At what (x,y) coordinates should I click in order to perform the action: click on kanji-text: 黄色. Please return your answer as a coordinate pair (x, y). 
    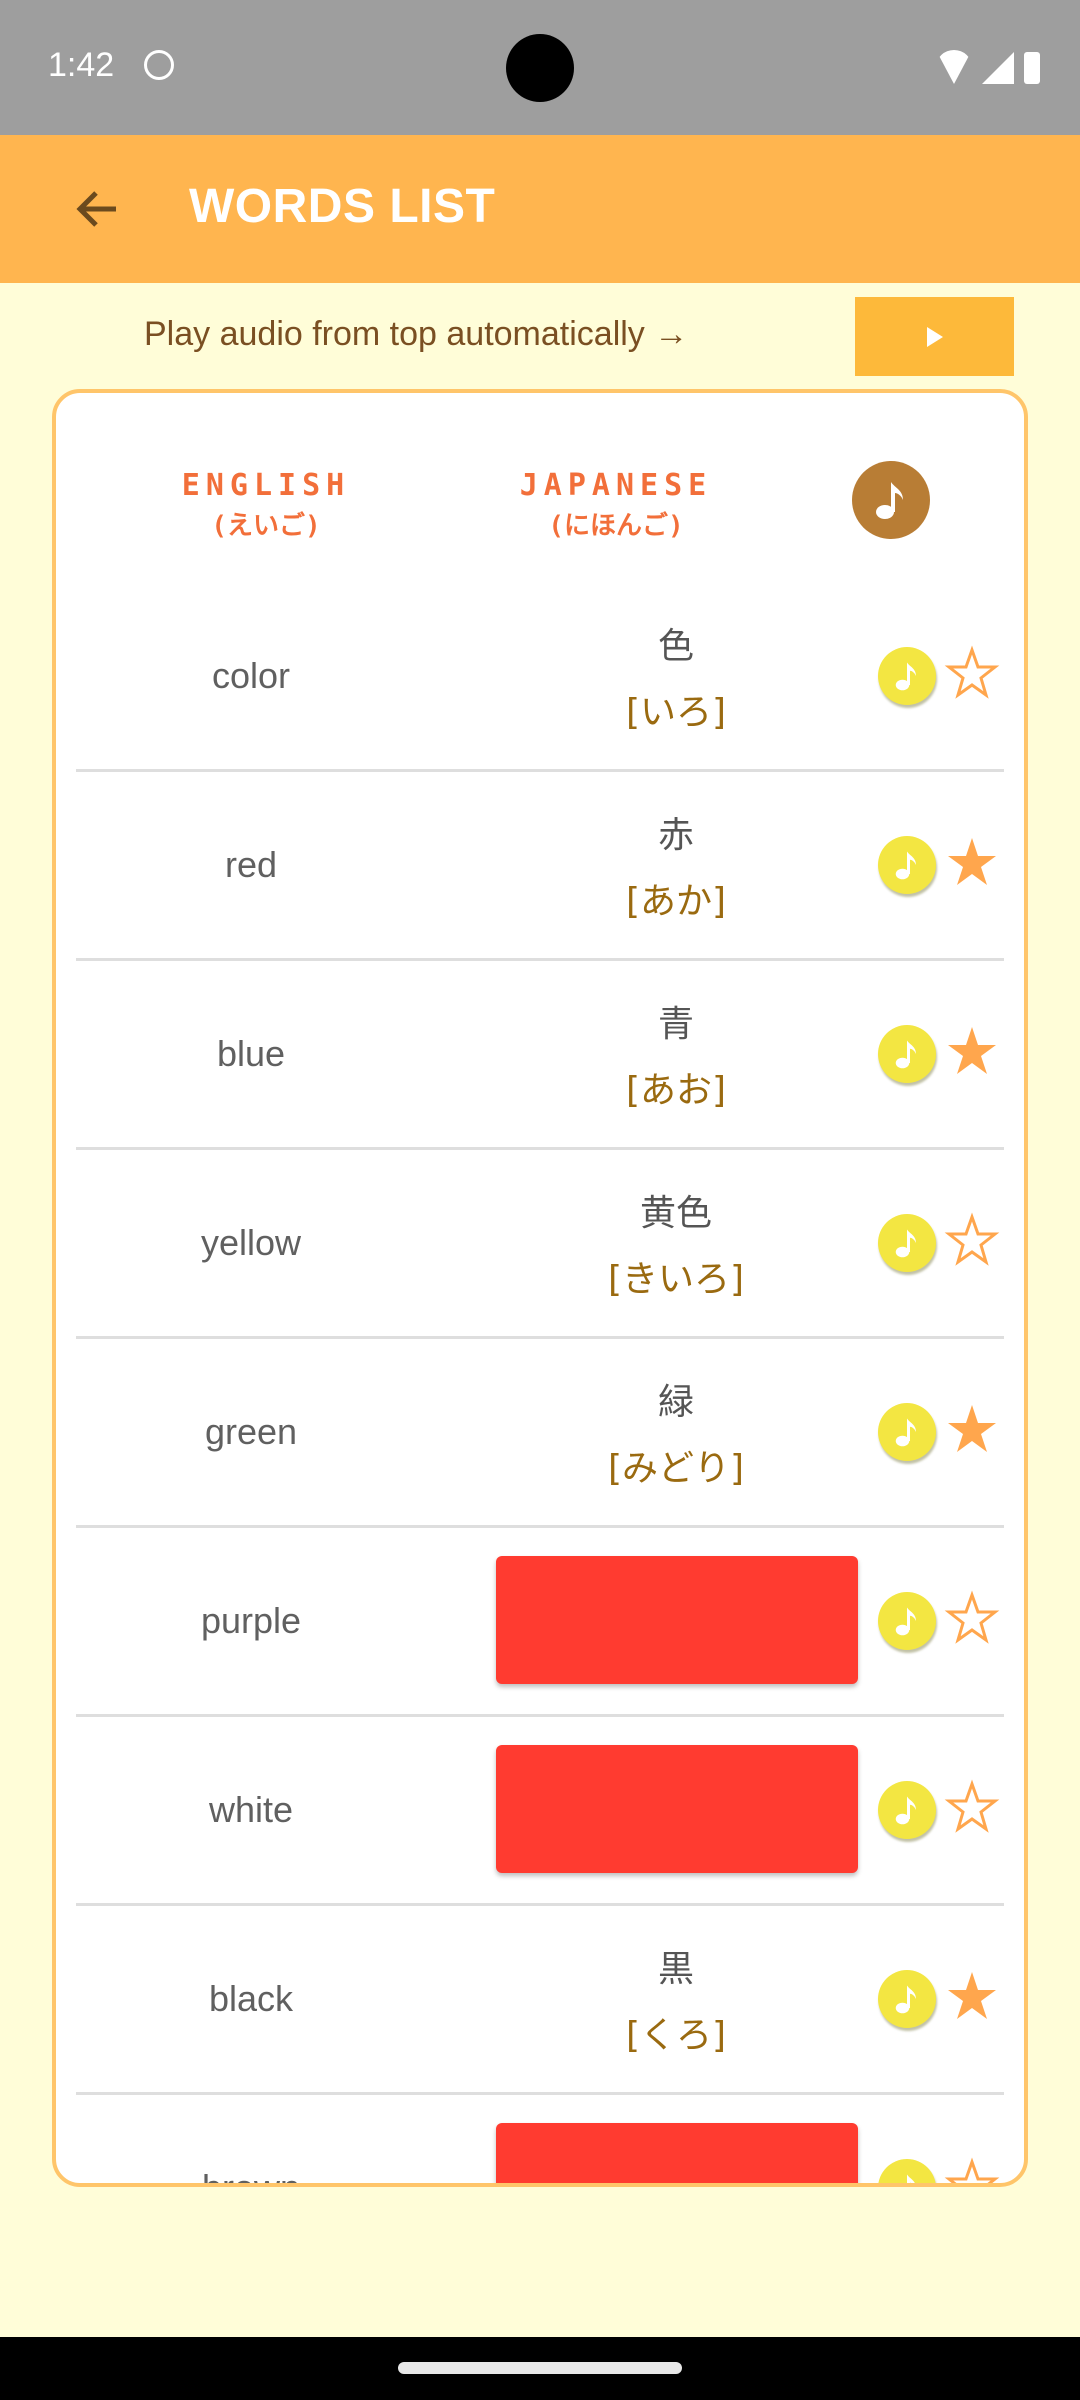
    Looking at the image, I should click on (675, 1213).